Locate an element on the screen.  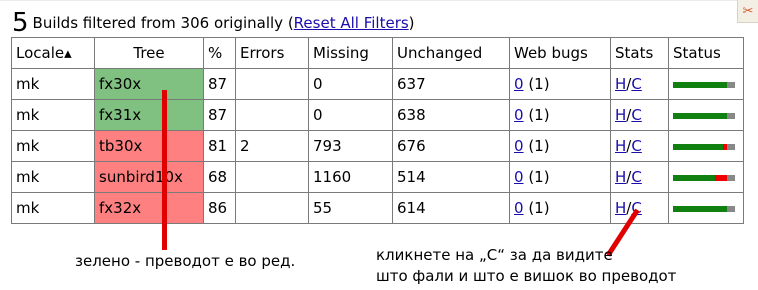
table-row: mk fx31x 87 0 638 0 (1) H/C is located at coordinates (377, 115).